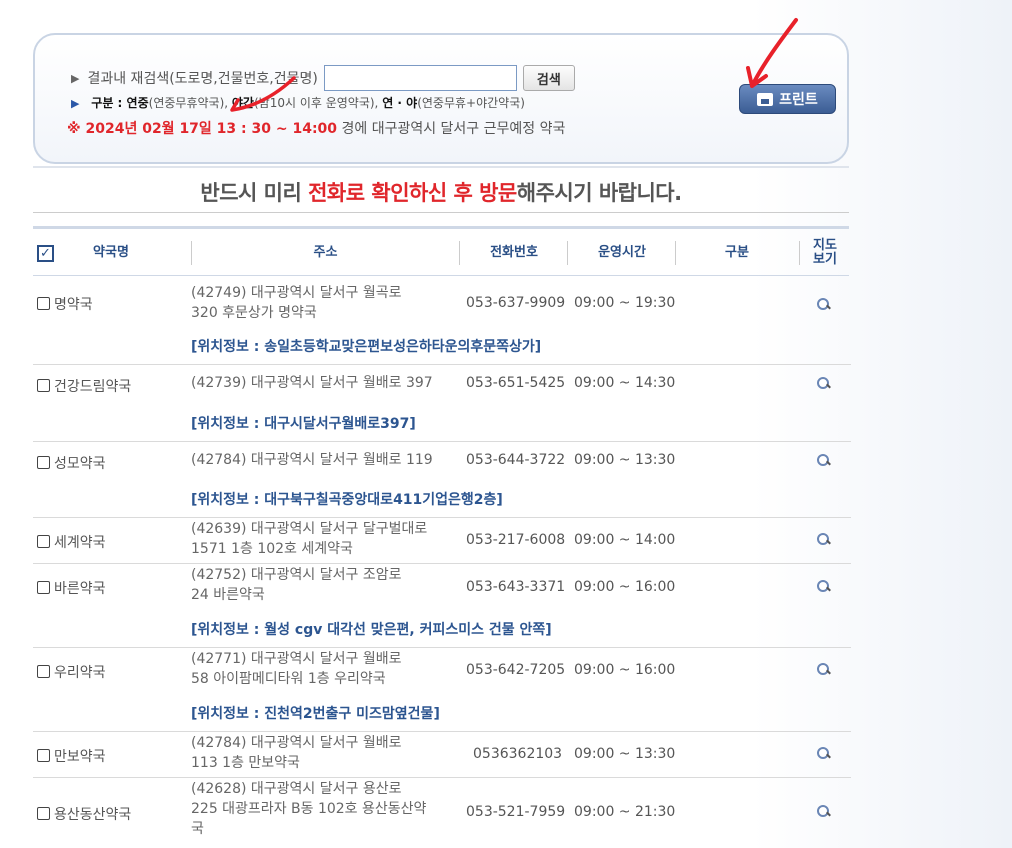  I want to click on pharmacy-name: 명약국, so click(73, 305).